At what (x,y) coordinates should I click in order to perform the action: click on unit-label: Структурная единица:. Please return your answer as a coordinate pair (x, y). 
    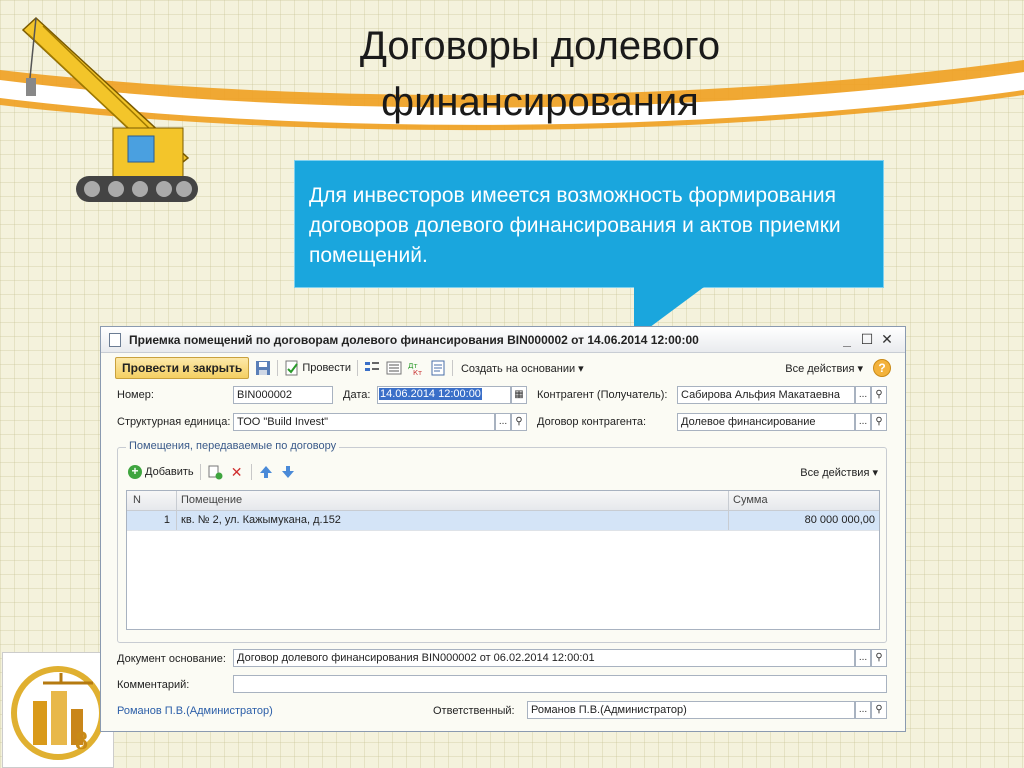
    Looking at the image, I should click on (174, 422).